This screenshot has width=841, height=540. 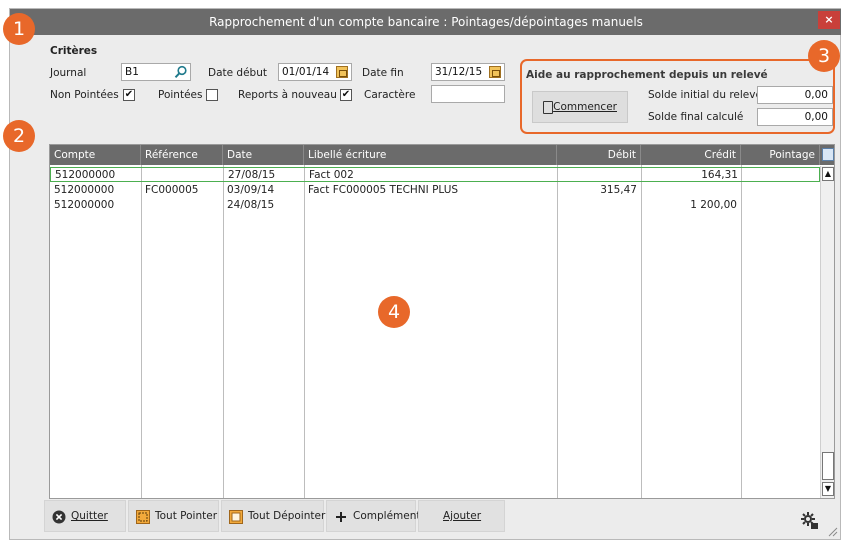 I want to click on caractere-input, so click(x=468, y=94).